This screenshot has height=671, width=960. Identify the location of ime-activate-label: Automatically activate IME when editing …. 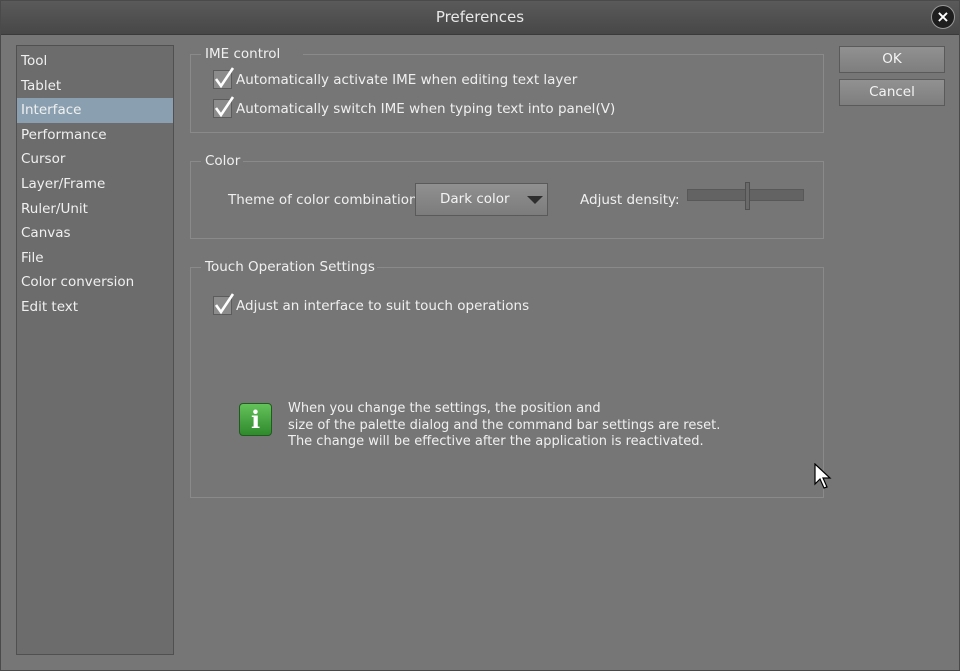
(407, 80).